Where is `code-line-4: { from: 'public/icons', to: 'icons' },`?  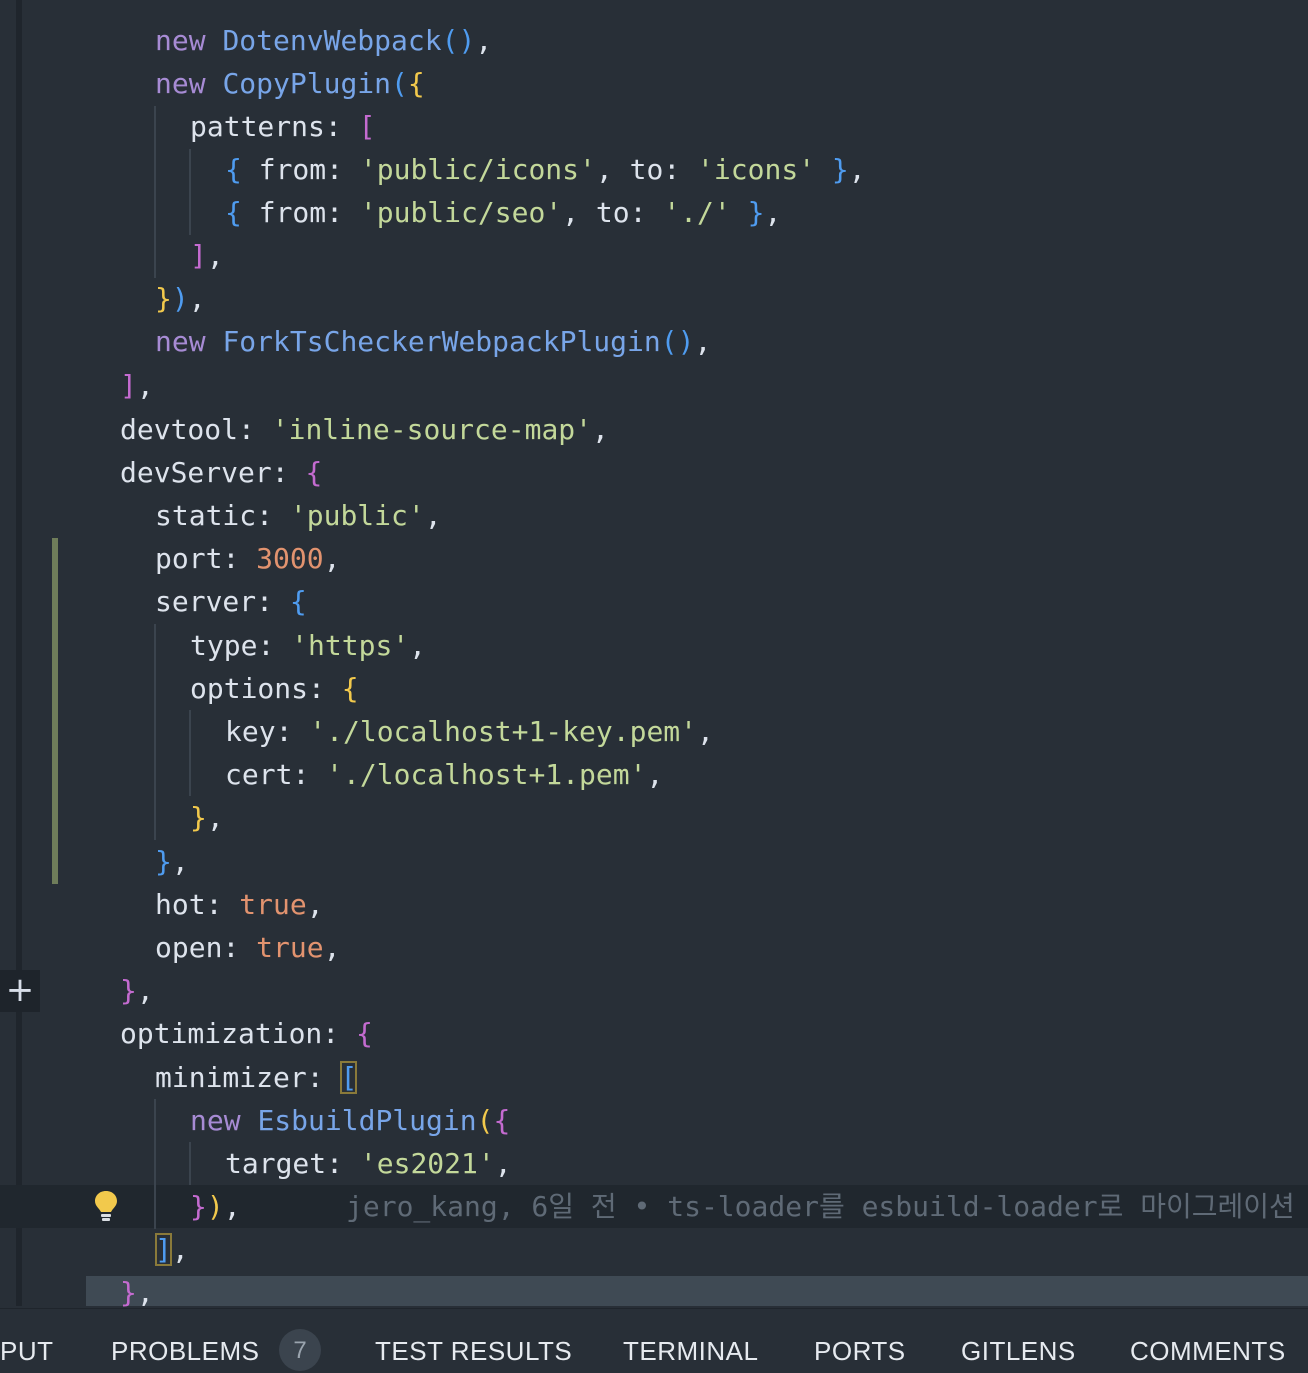
code-line-4: { from: 'public/icons', to: 'icons' }, is located at coordinates (545, 169).